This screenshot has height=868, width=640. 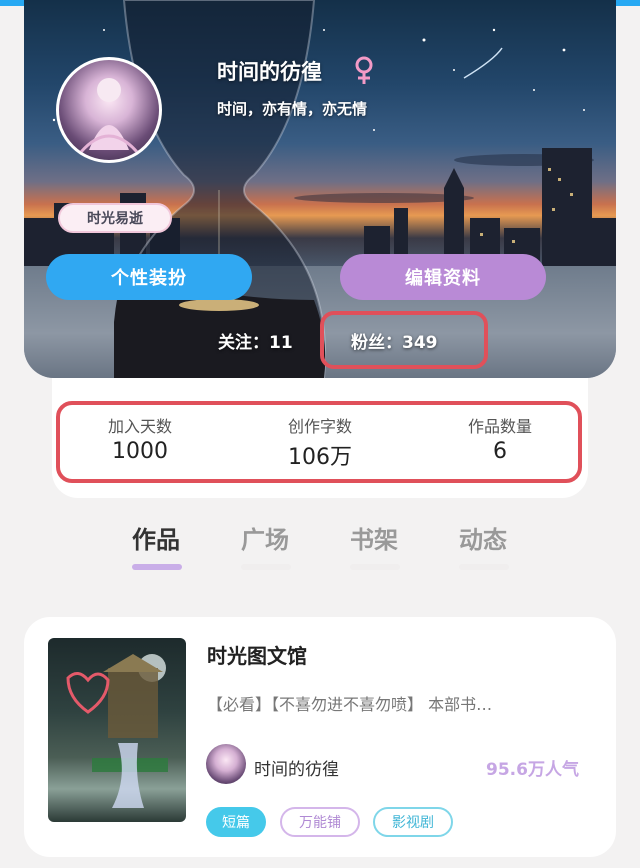 What do you see at coordinates (319, 442) in the screenshot?
I see `stats-highlight-box` at bounding box center [319, 442].